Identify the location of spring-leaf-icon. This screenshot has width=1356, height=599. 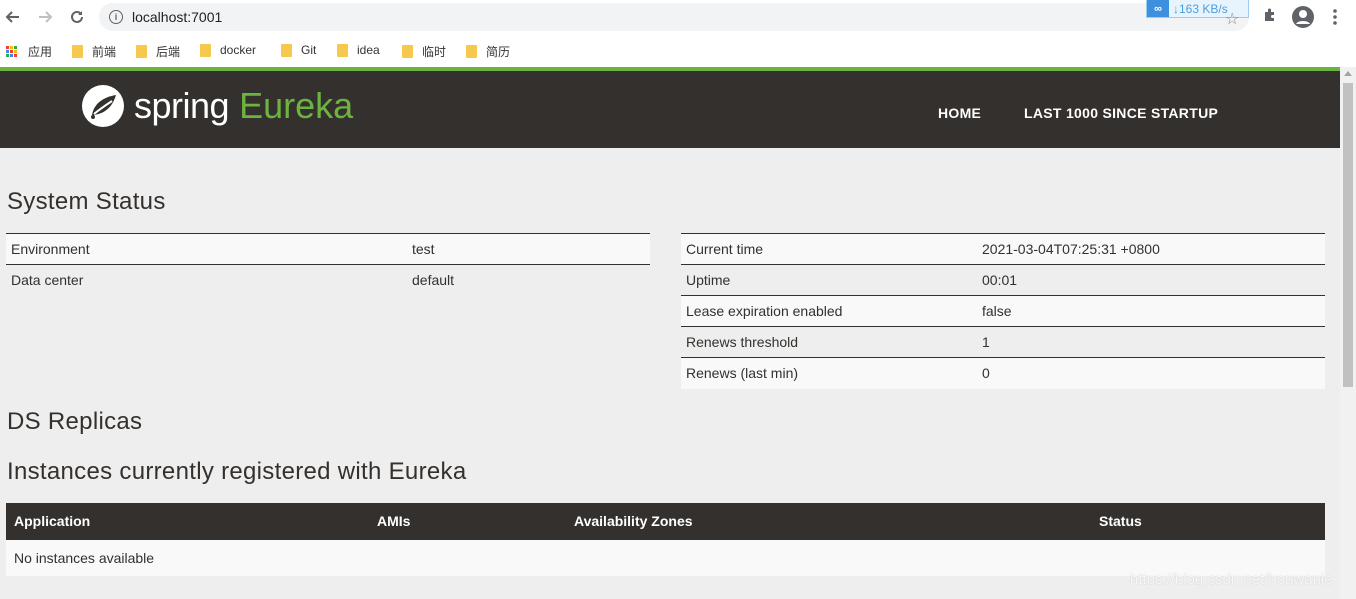
(103, 106).